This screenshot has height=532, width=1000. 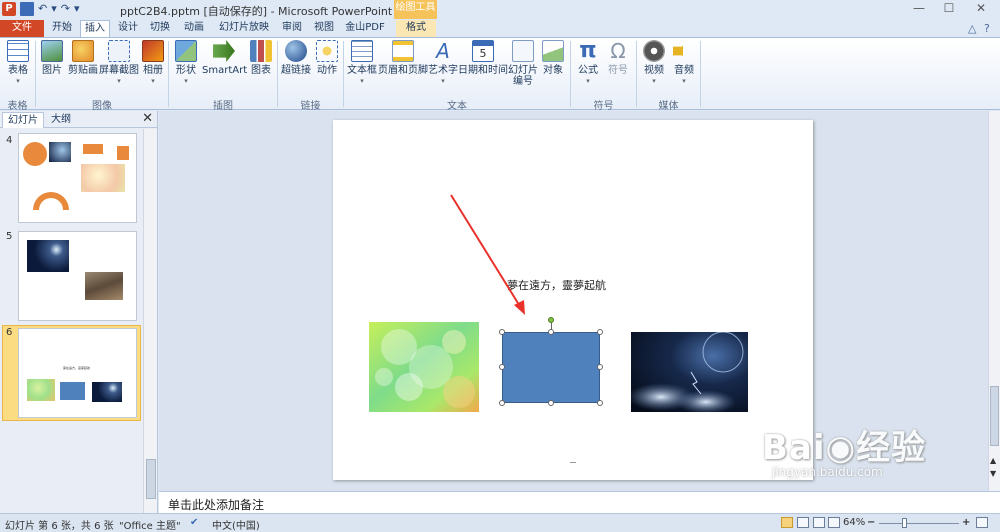 What do you see at coordinates (982, 522) in the screenshot?
I see `fit-to-window-icon` at bounding box center [982, 522].